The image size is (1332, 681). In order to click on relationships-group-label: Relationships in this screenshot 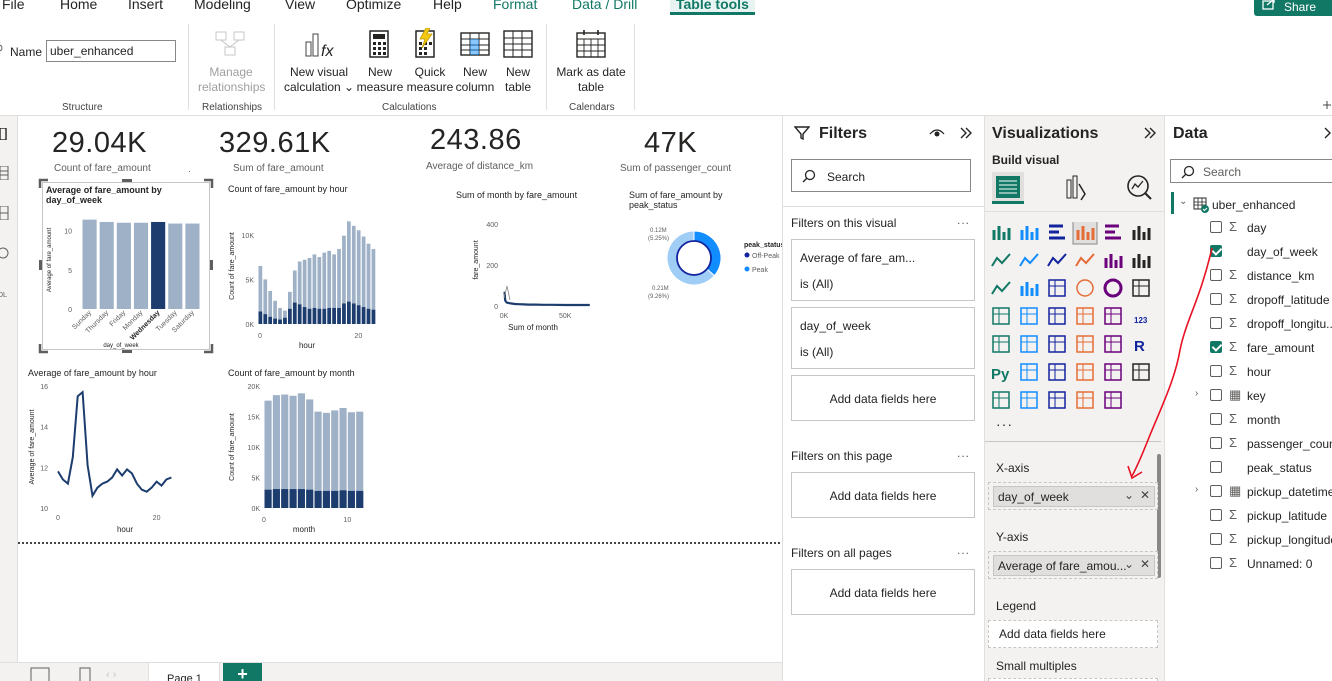, I will do `click(232, 107)`.